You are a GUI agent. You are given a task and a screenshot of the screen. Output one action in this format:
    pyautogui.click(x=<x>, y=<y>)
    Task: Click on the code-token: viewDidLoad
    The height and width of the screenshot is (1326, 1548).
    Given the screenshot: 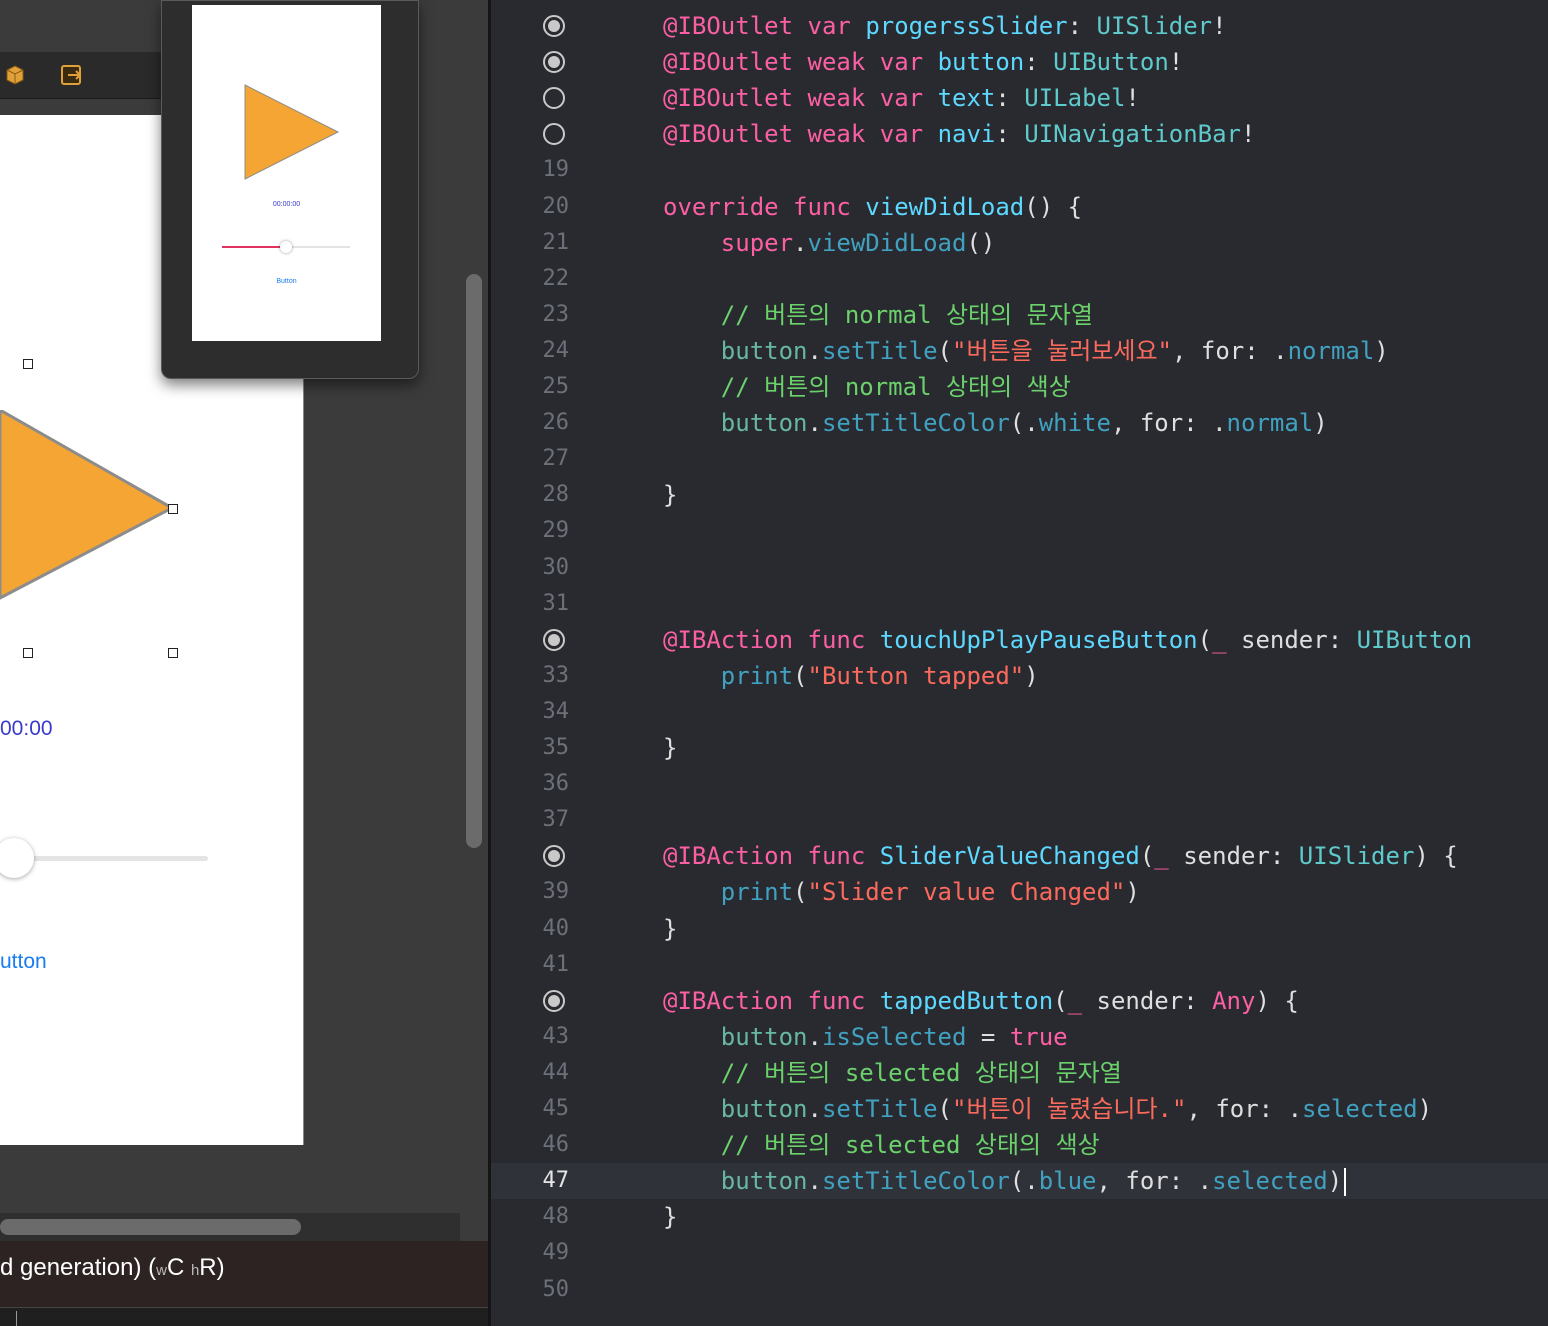 What is the action you would take?
    pyautogui.click(x=945, y=206)
    